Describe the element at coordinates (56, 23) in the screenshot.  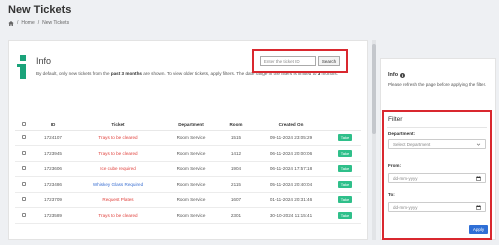
I see `breadcrumb-current: New Tickets` at that location.